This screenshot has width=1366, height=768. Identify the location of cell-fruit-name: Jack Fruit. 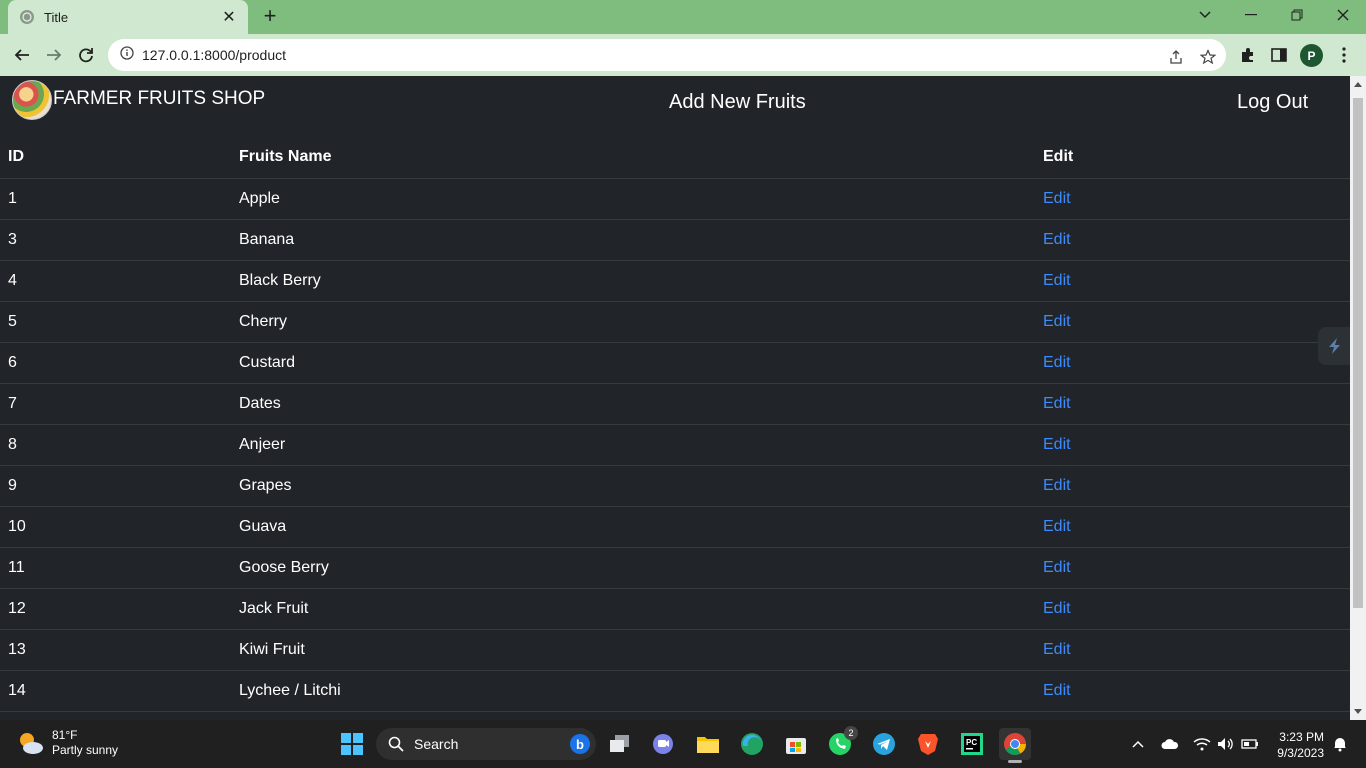
(633, 609).